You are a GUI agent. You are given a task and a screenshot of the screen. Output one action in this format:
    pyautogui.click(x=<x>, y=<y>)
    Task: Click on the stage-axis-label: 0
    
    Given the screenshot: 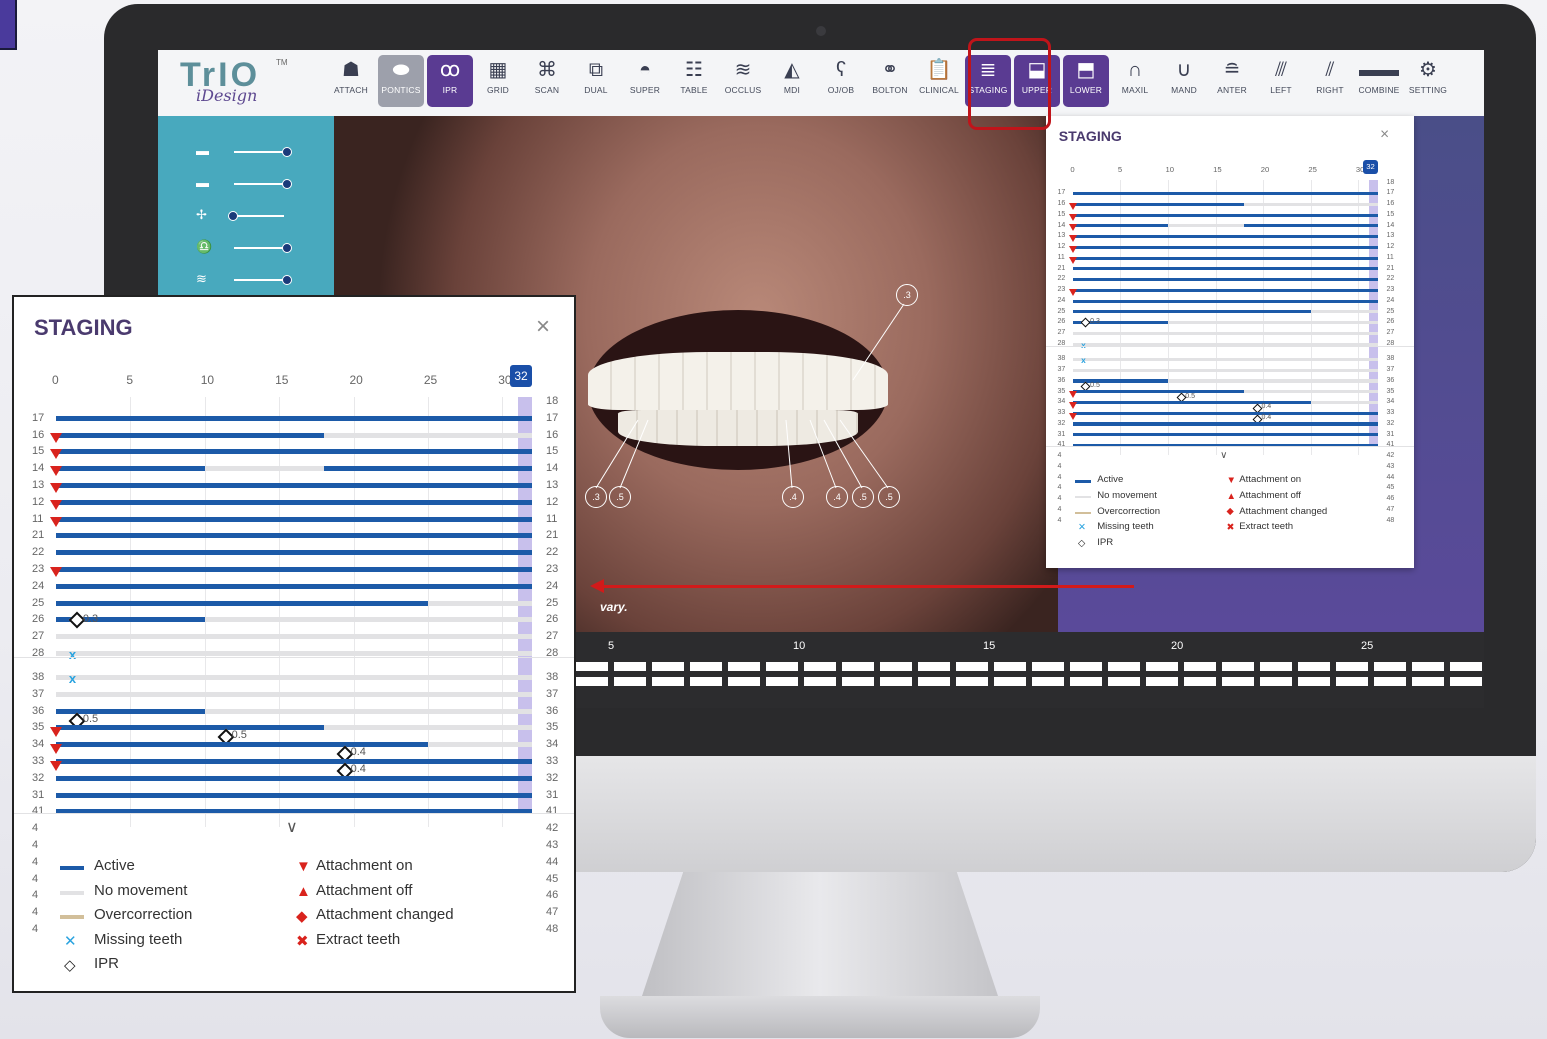 What is the action you would take?
    pyautogui.click(x=1072, y=169)
    